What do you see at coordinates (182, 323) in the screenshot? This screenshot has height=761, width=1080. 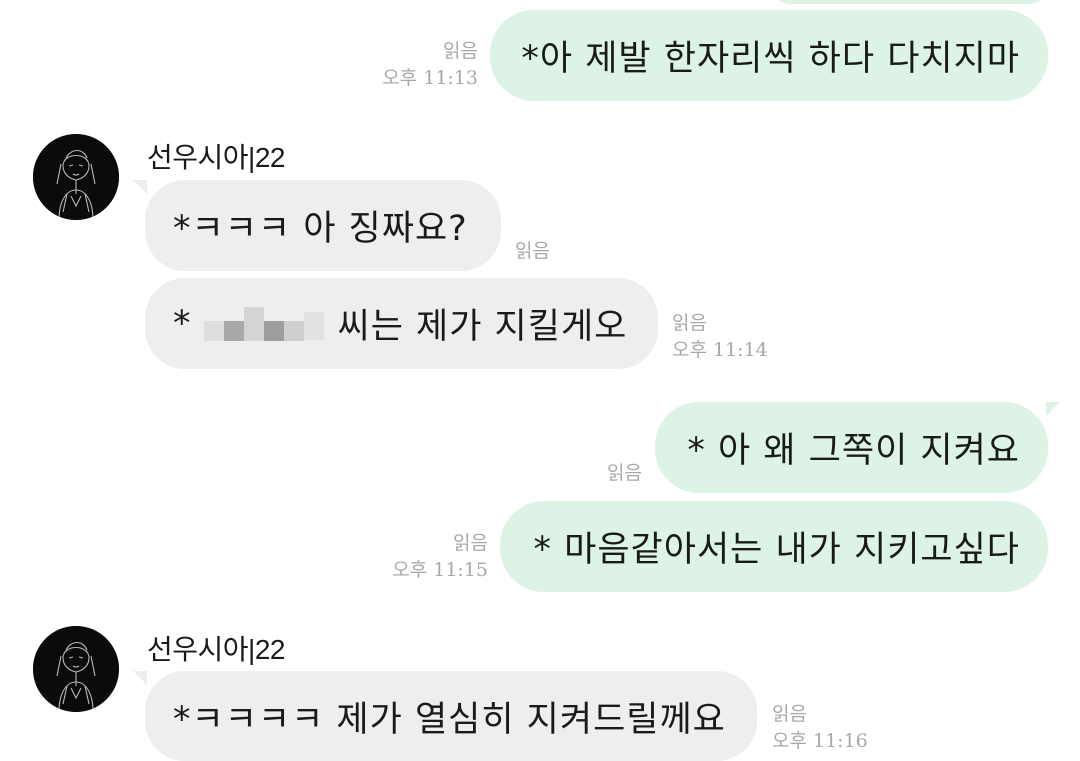 I see `message-text-prefix: *` at bounding box center [182, 323].